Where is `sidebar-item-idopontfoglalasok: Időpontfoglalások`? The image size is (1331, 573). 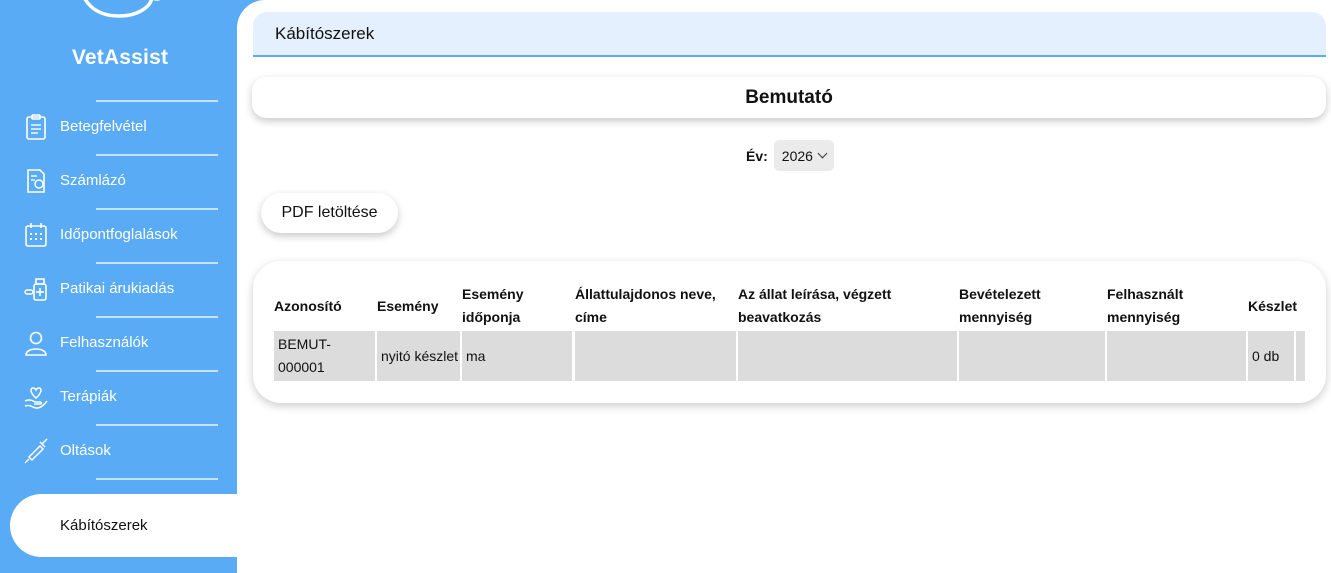 sidebar-item-idopontfoglalasok: Időpontfoglalások is located at coordinates (118, 235).